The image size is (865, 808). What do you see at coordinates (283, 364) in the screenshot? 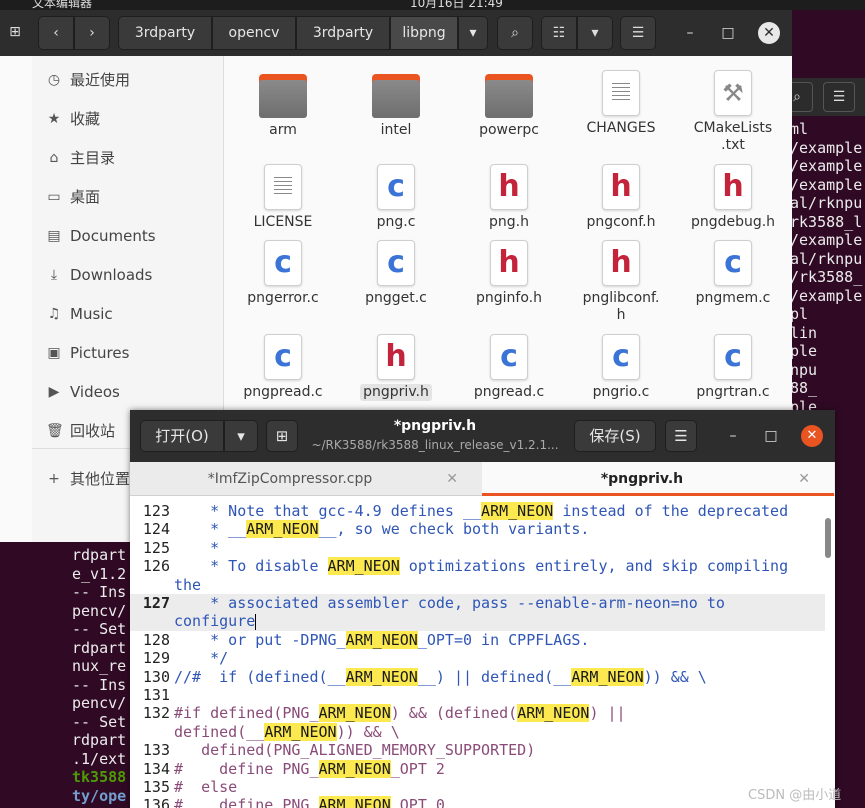
I see `file-item: c pngpread.c` at bounding box center [283, 364].